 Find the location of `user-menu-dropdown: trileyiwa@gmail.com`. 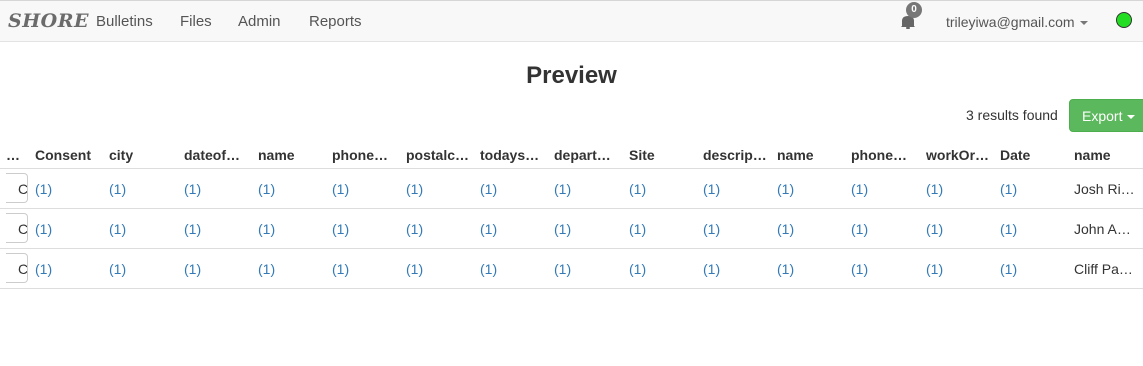

user-menu-dropdown: trileyiwa@gmail.com is located at coordinates (1017, 22).